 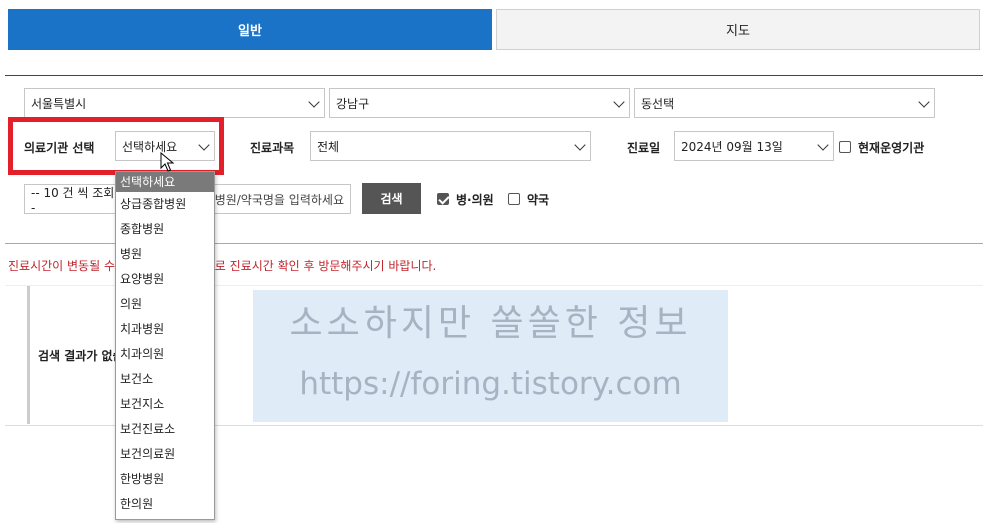 I want to click on tab-map: 지도, so click(x=738, y=29).